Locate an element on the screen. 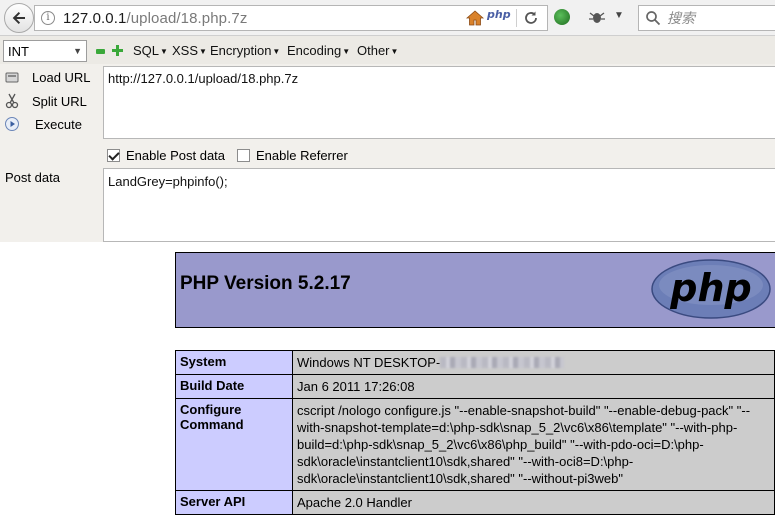 The height and width of the screenshot is (515, 775). plus-icon is located at coordinates (117, 50).